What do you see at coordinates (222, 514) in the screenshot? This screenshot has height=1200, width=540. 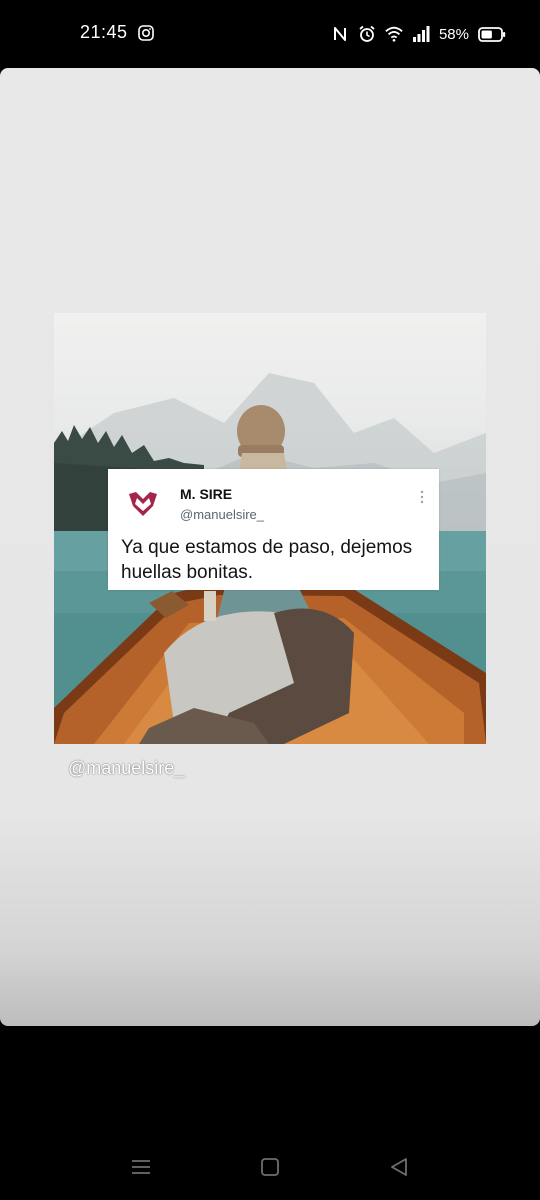 I see `tweet-author-handle: @manuelsire_` at bounding box center [222, 514].